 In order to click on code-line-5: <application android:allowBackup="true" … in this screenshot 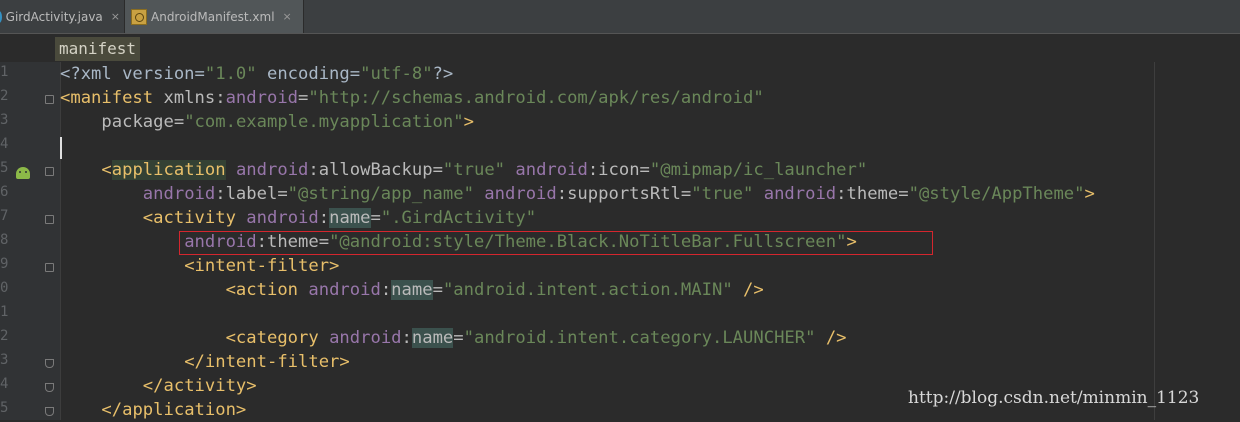, I will do `click(484, 170)`.